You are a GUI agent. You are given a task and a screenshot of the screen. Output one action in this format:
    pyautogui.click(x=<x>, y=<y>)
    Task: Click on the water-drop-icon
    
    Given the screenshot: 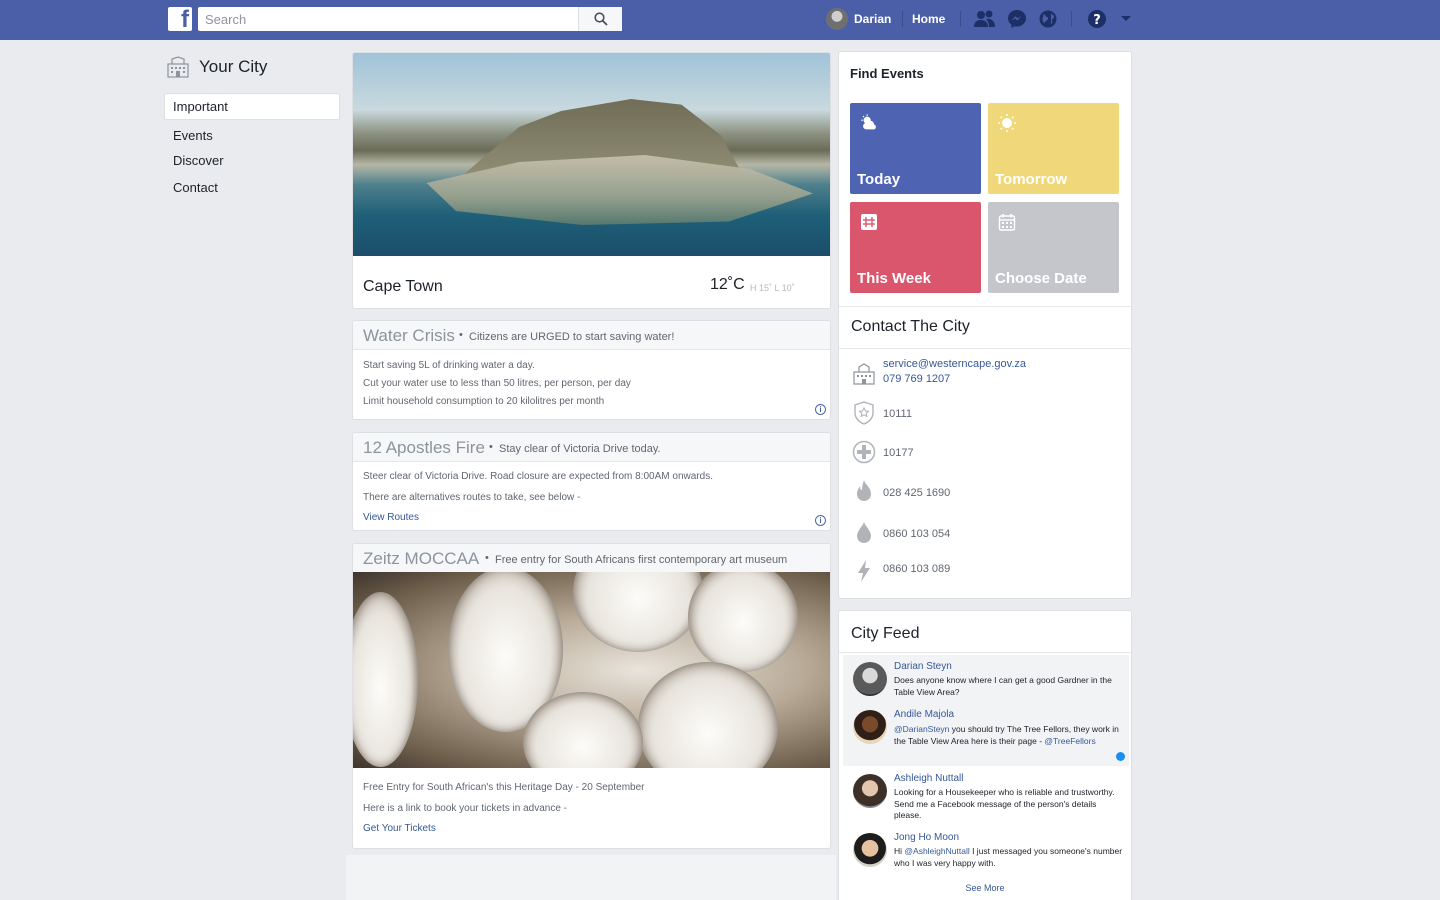 What is the action you would take?
    pyautogui.click(x=864, y=533)
    